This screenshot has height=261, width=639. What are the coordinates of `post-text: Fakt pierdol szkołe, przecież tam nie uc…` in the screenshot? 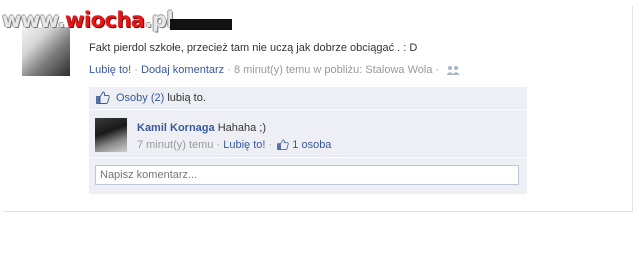 It's located at (253, 48).